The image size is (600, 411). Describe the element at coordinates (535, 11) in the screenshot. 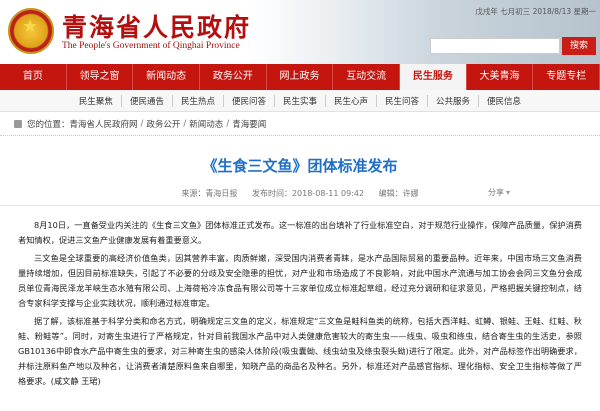

I see `date-display: 戊戌年 七月初三 2018/8/13 星期一` at that location.